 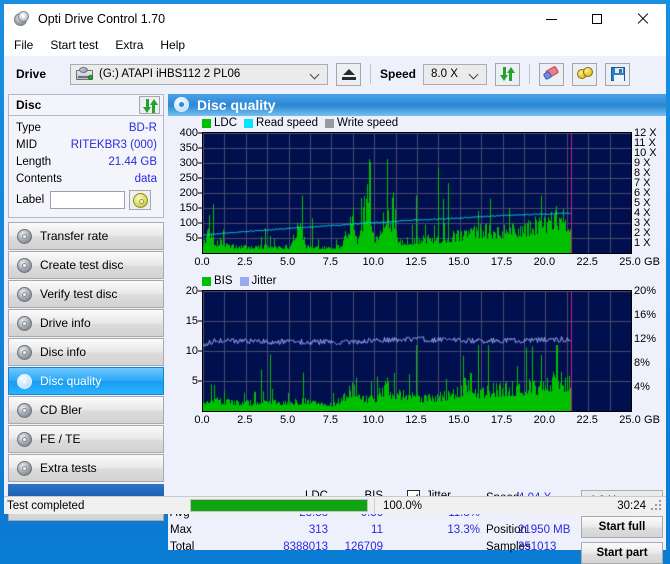 What do you see at coordinates (650, 190) in the screenshot?
I see `ldc-y2-axis: 1 X2 X3 X4 X5 X6 X7 X8 X9 X 10 X 11 X 12 X` at bounding box center [650, 190].